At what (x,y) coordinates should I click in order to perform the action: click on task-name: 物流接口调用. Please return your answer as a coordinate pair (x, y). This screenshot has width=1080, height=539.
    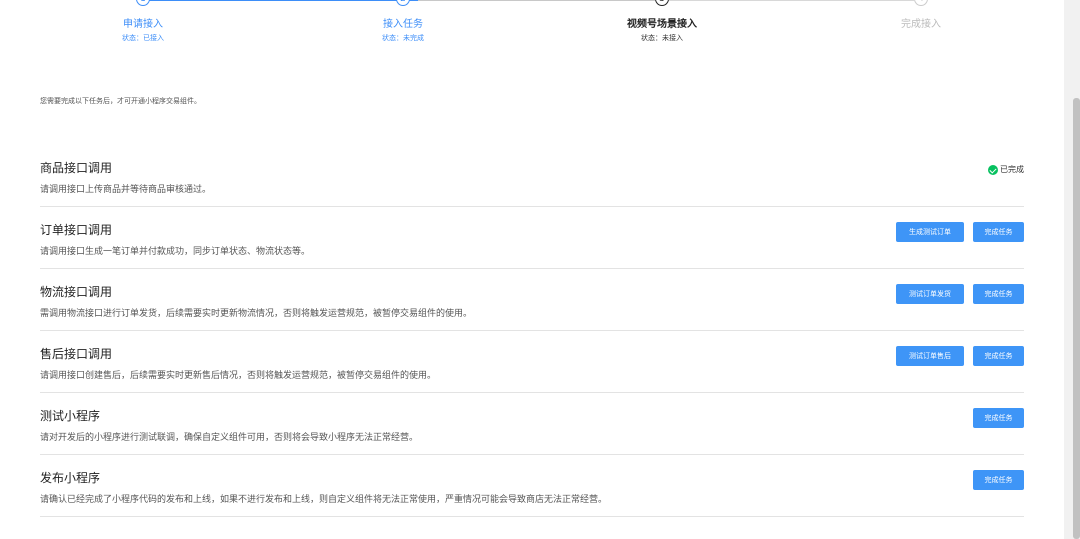
    Looking at the image, I should click on (76, 292).